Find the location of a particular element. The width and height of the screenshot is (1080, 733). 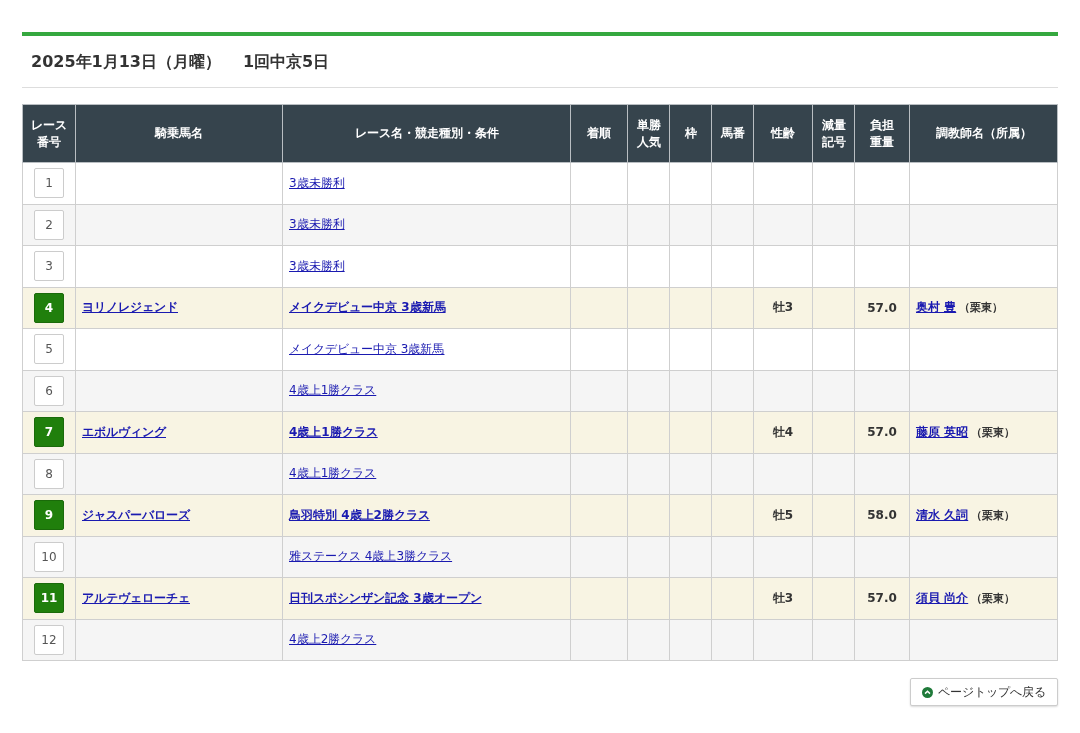

horse-name-link: エボルヴィング is located at coordinates (124, 431).